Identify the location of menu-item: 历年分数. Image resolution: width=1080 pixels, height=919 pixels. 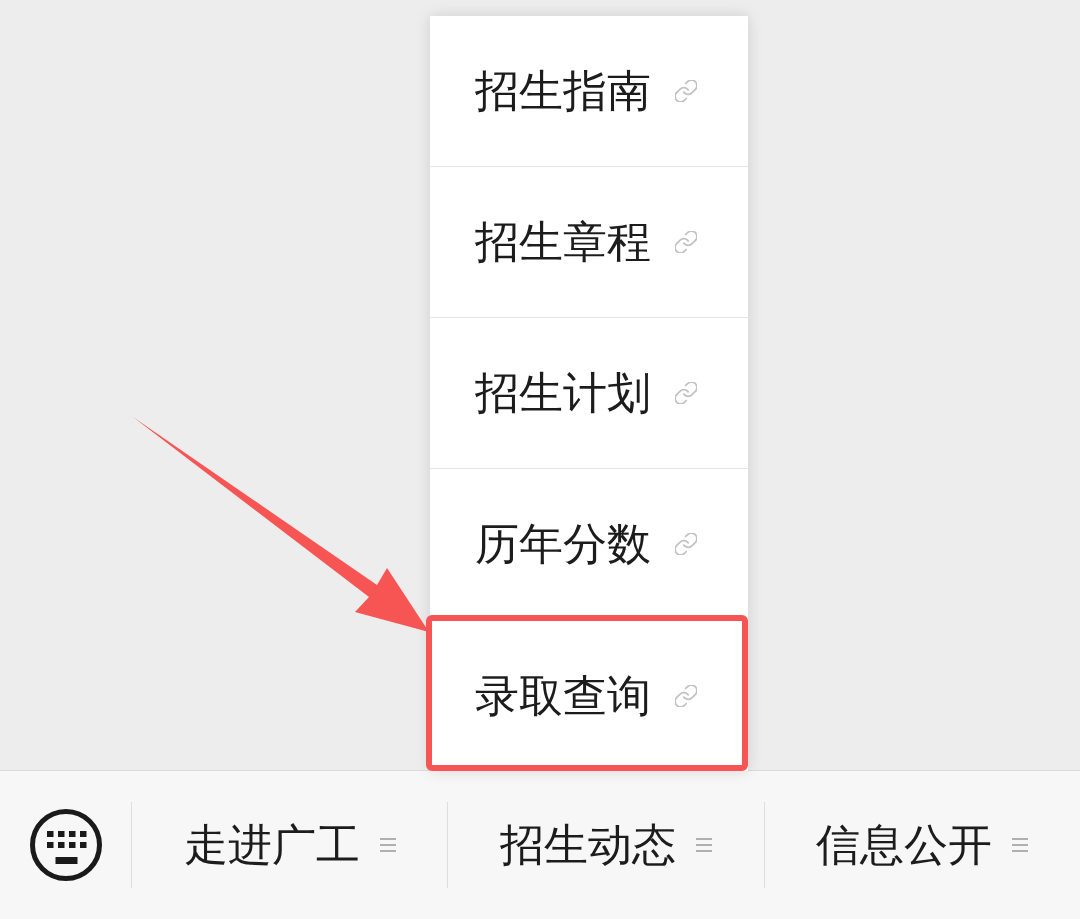
(589, 544).